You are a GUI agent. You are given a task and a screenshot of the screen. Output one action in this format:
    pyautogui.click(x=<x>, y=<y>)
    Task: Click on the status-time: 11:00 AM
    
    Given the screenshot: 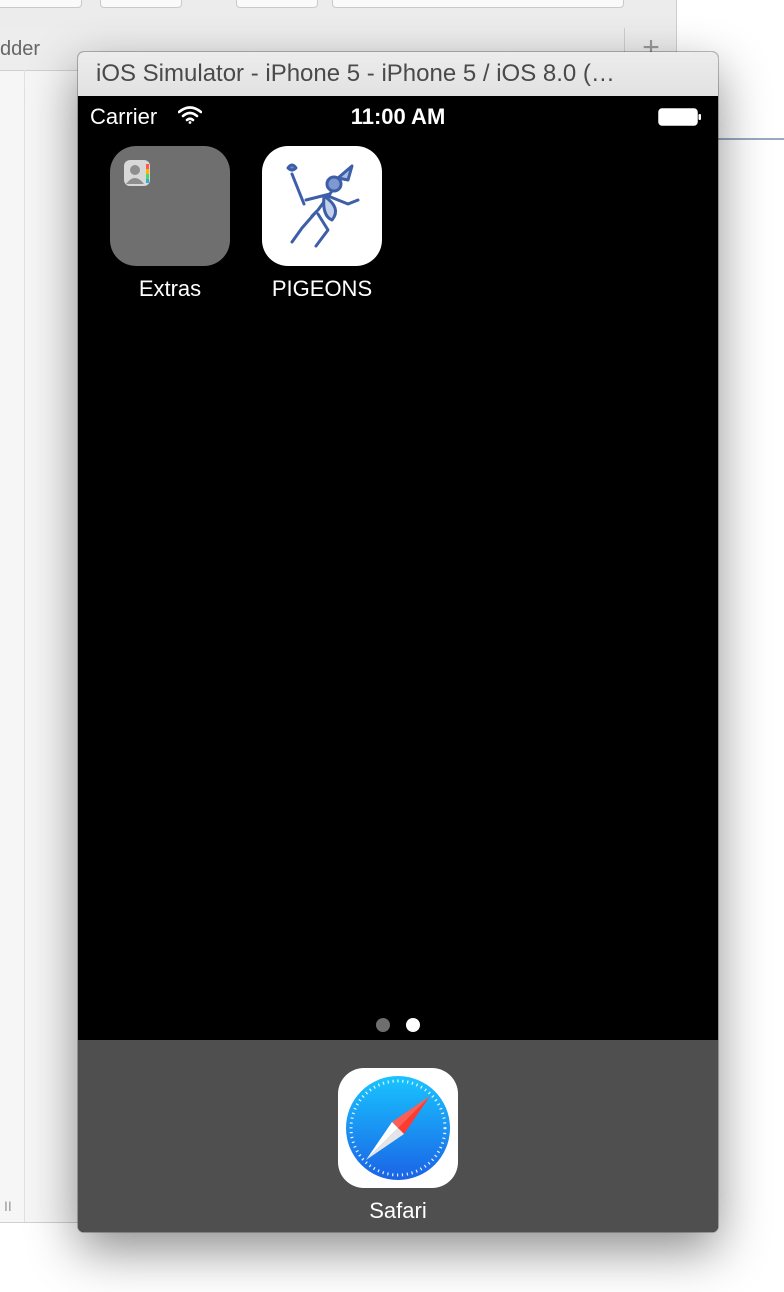 What is the action you would take?
    pyautogui.click(x=398, y=116)
    